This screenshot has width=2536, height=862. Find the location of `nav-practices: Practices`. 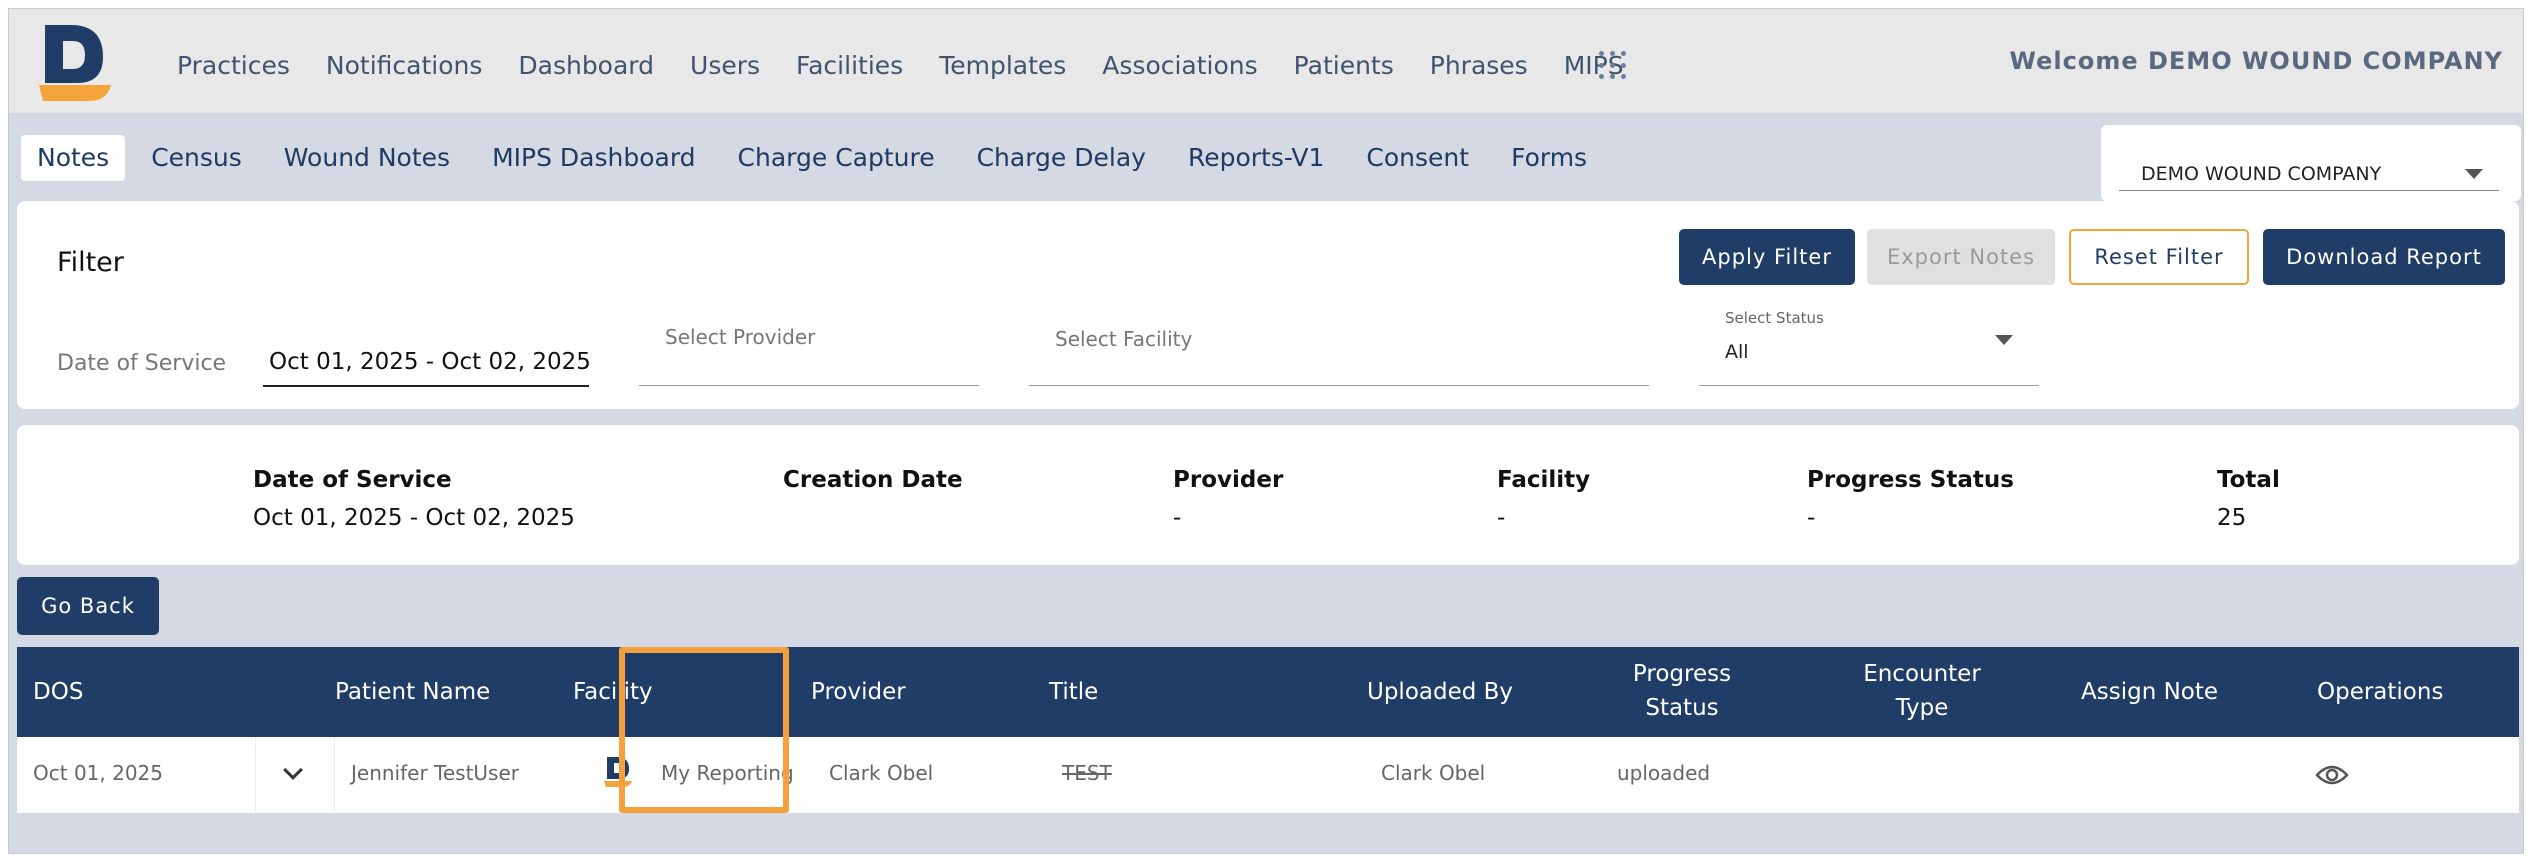

nav-practices: Practices is located at coordinates (233, 66).